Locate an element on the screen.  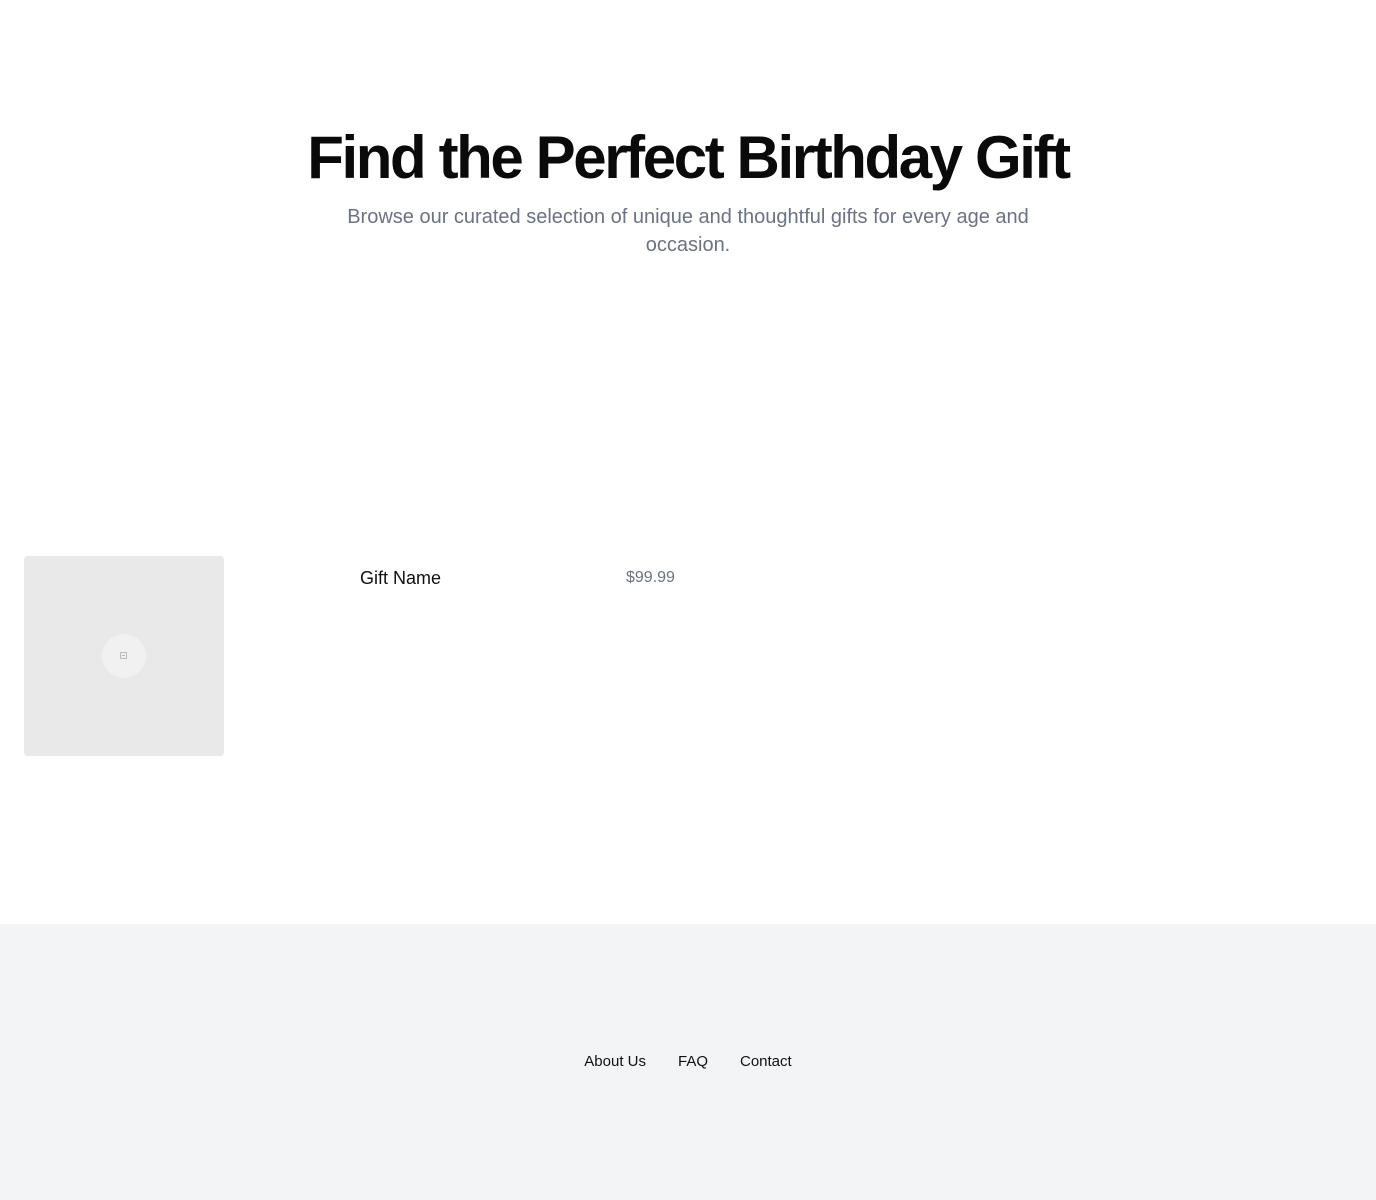
page-title: Find the Perfect Birthday Gift is located at coordinates (689, 157).